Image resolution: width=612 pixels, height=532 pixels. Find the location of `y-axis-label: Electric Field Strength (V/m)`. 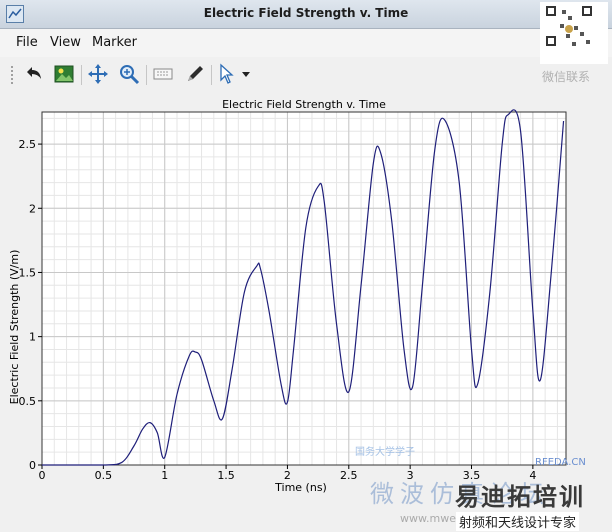

y-axis-label: Electric Field Strength (V/m) is located at coordinates (14, 327).